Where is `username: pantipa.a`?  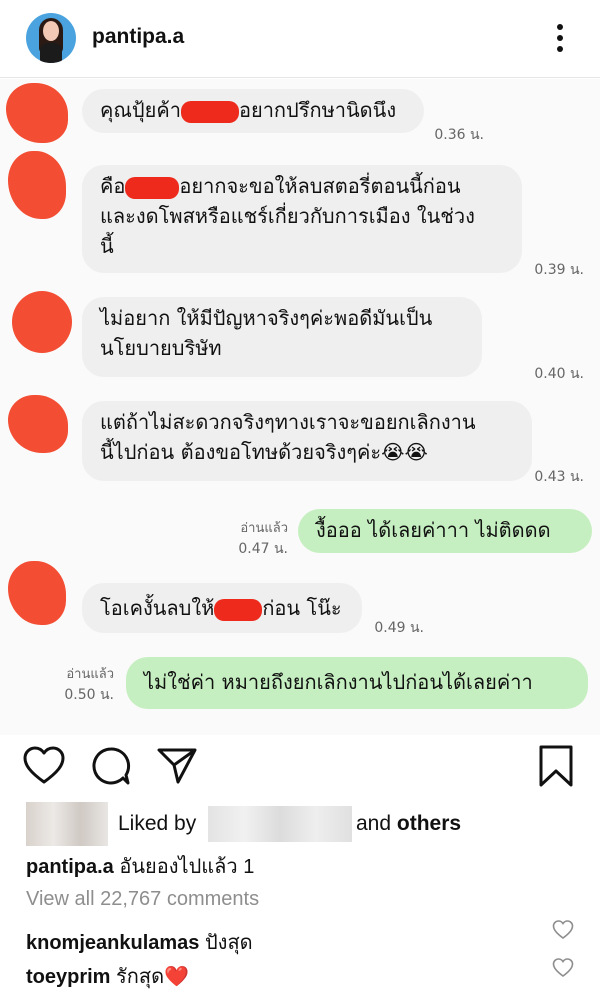
username: pantipa.a is located at coordinates (138, 37).